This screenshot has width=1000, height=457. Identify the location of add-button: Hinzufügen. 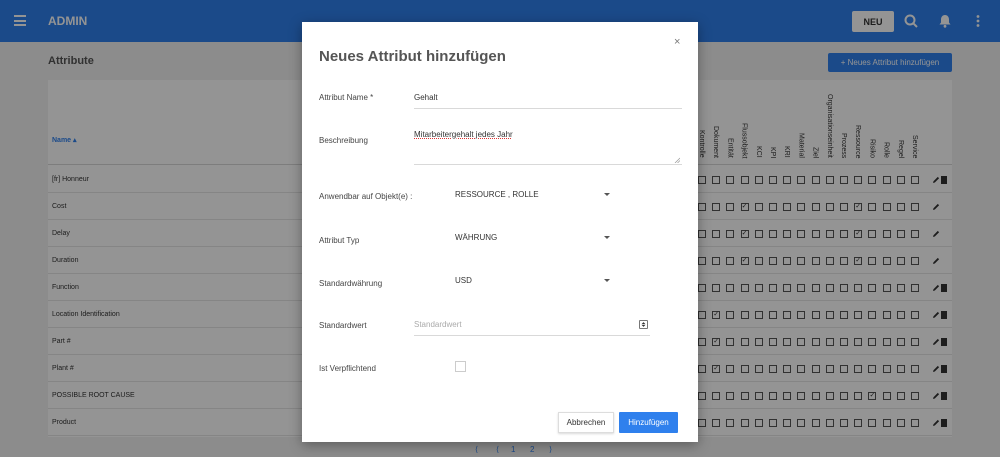
(648, 422).